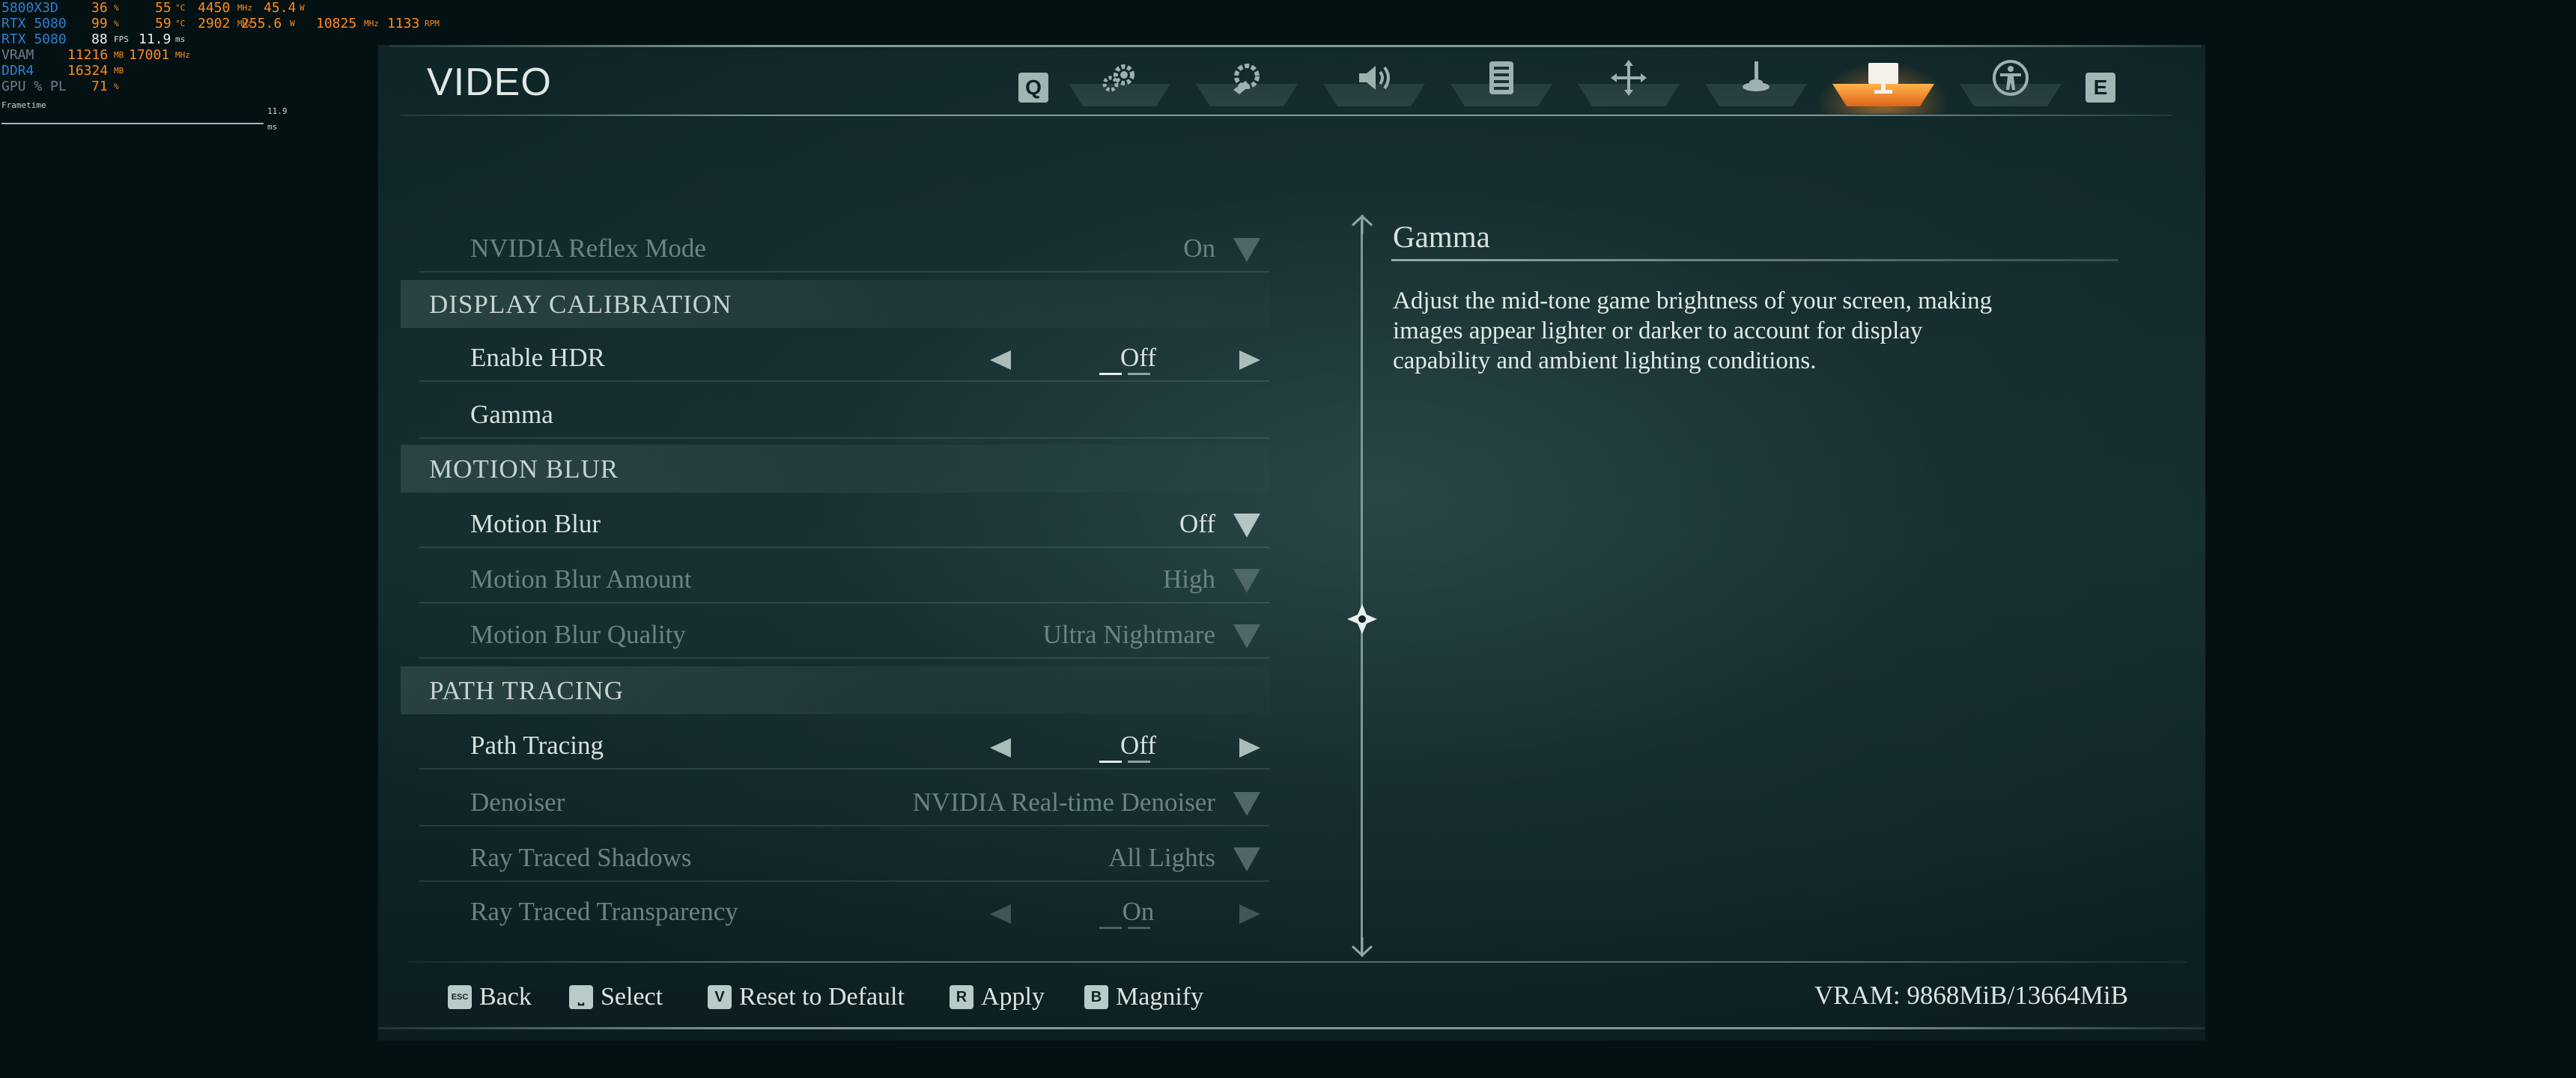 Image resolution: width=2576 pixels, height=1078 pixels. What do you see at coordinates (88, 55) in the screenshot?
I see `overlay-value: 11216` at bounding box center [88, 55].